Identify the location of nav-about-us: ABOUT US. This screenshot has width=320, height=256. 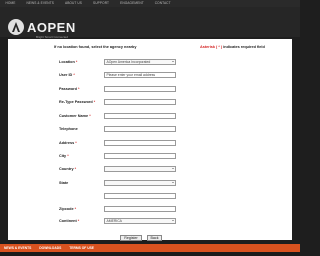
(73, 3).